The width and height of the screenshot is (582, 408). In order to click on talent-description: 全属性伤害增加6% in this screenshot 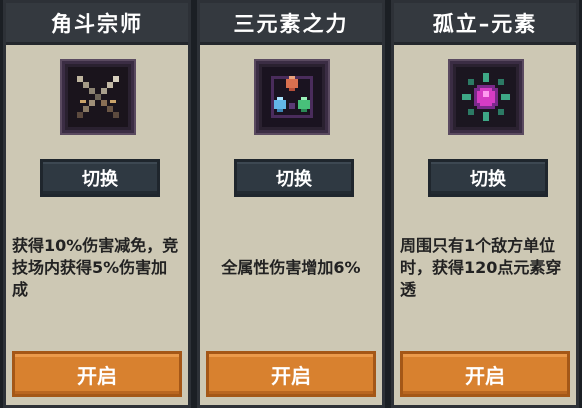, I will do `click(291, 268)`.